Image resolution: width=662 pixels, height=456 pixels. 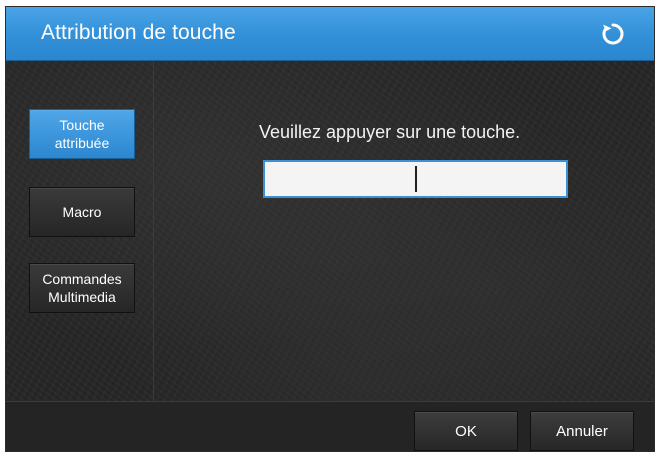 What do you see at coordinates (582, 431) in the screenshot?
I see `cancel-button: Annuler` at bounding box center [582, 431].